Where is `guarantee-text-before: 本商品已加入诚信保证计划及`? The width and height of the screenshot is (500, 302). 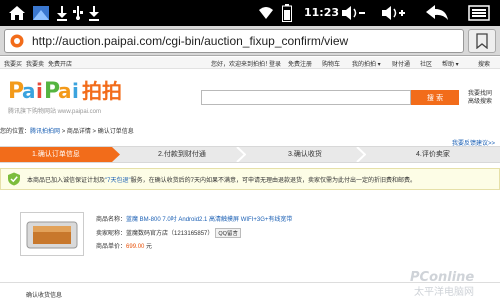 guarantee-text-before: 本商品已加入诚信保证计划及 is located at coordinates (66, 181).